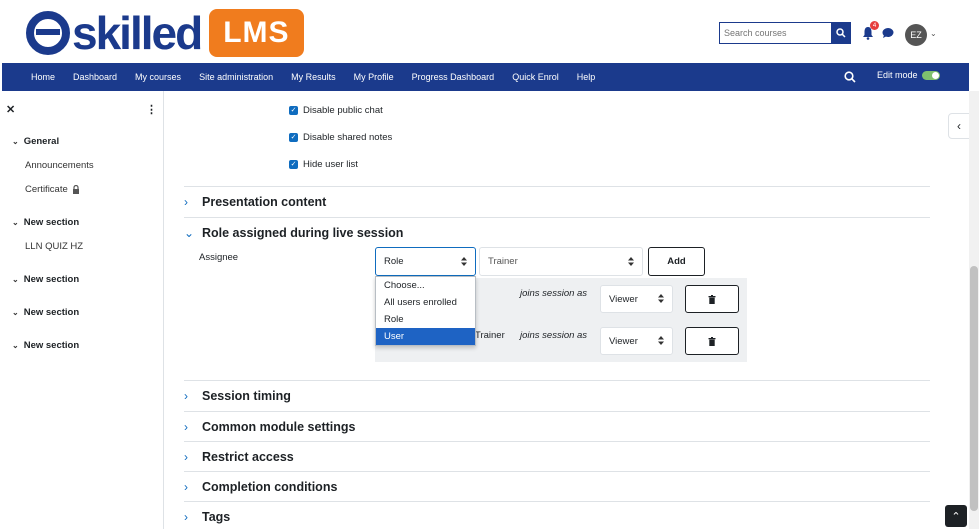  I want to click on joins-session-label: joins session as, so click(554, 293).